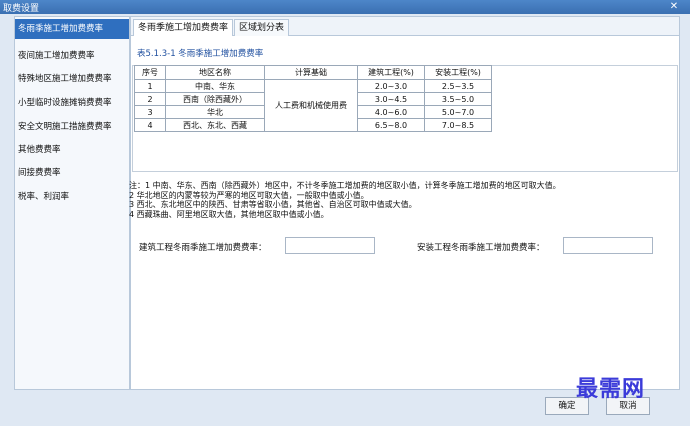 The image size is (690, 426). Describe the element at coordinates (72, 29) in the screenshot. I see `sidebar-item-winter-rain: 冬雨季施工增加费费率` at that location.